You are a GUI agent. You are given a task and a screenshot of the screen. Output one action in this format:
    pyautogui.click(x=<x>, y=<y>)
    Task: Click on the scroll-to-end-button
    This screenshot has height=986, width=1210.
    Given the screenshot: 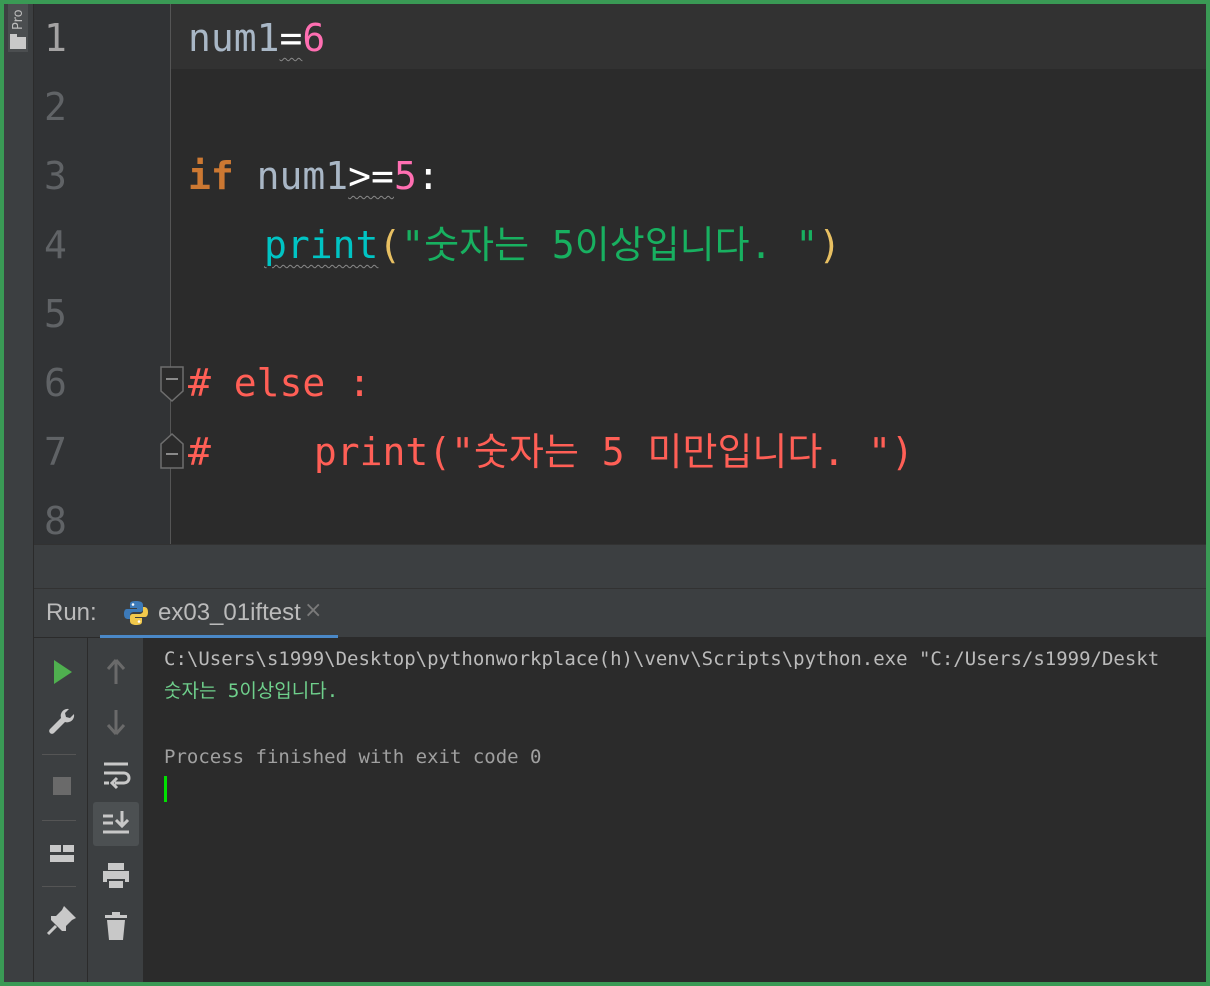 What is the action you would take?
    pyautogui.click(x=116, y=824)
    